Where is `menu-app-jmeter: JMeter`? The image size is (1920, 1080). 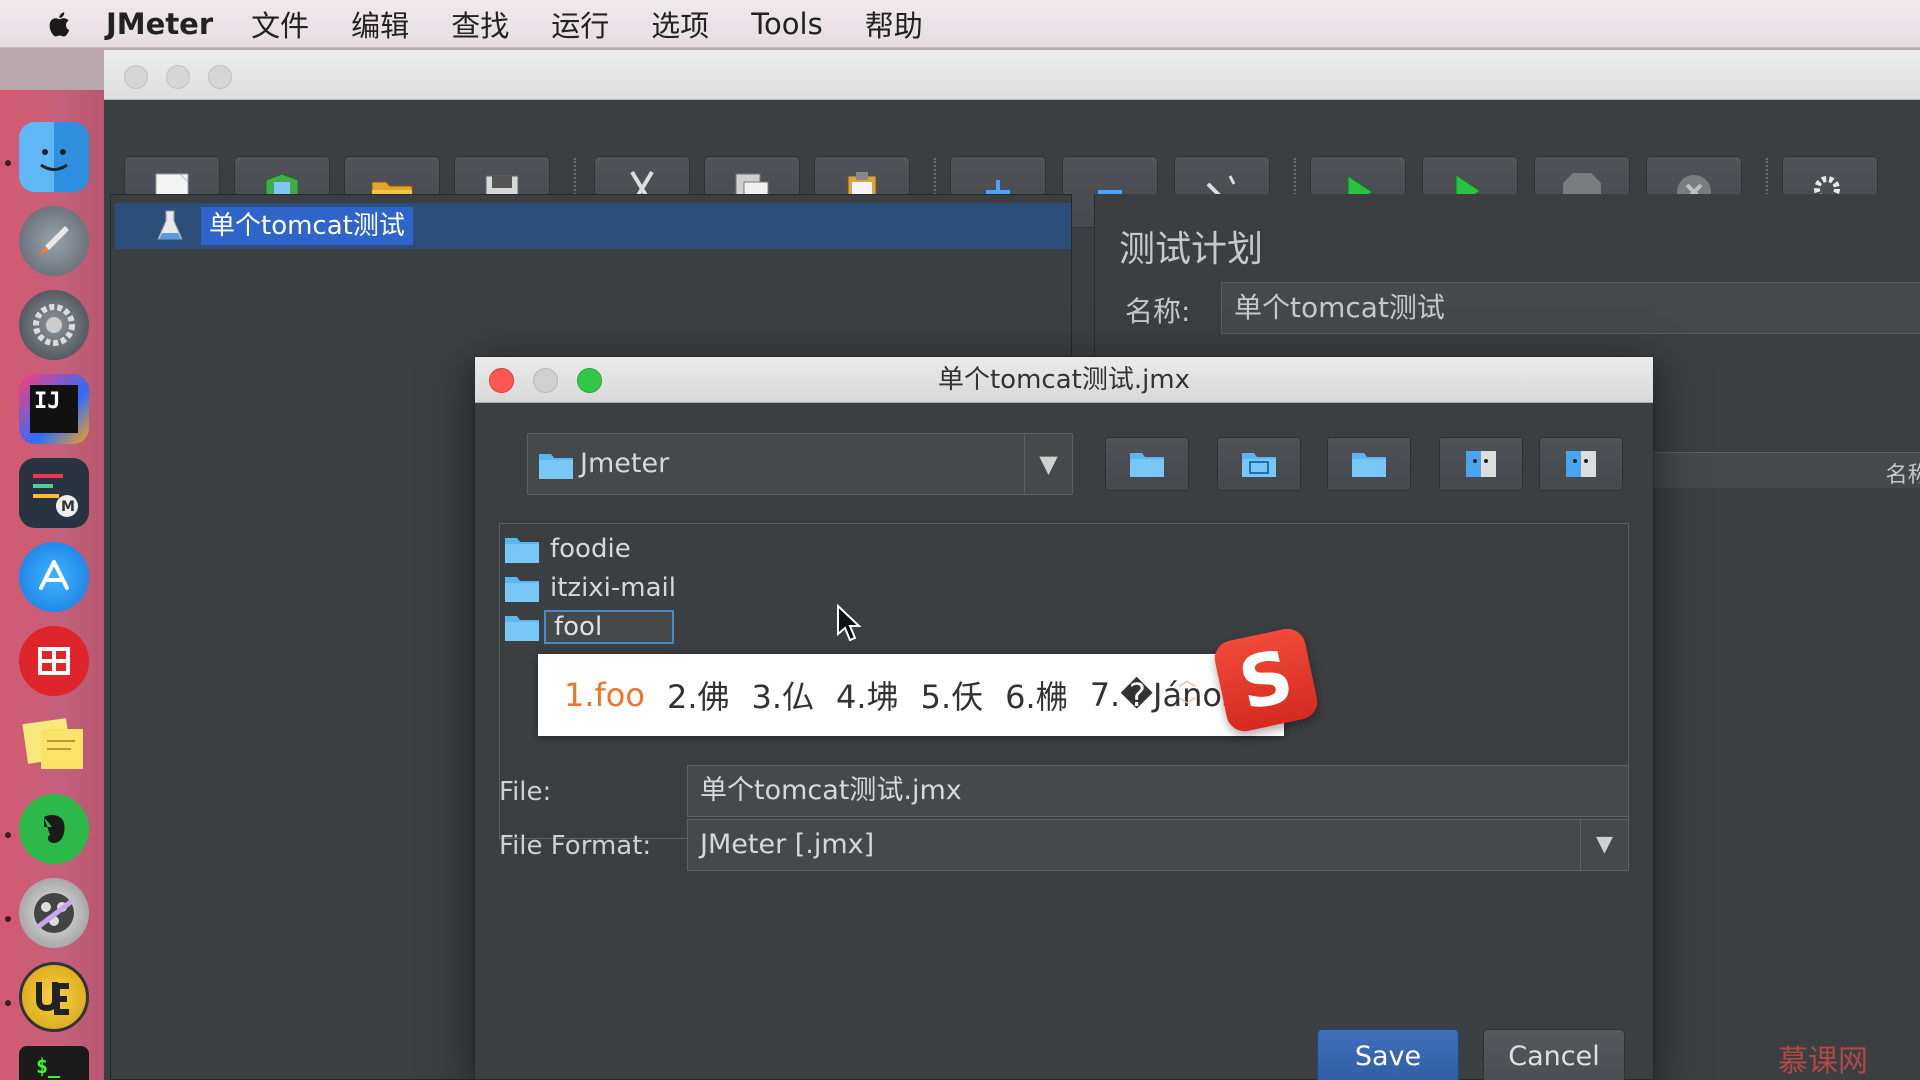 menu-app-jmeter: JMeter is located at coordinates (159, 24).